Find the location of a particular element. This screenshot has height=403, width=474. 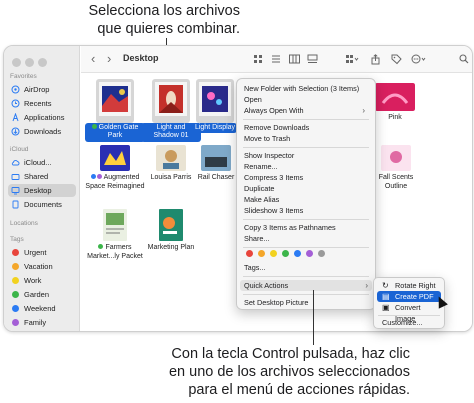

sidebar-item-label: Family is located at coordinates (35, 322).